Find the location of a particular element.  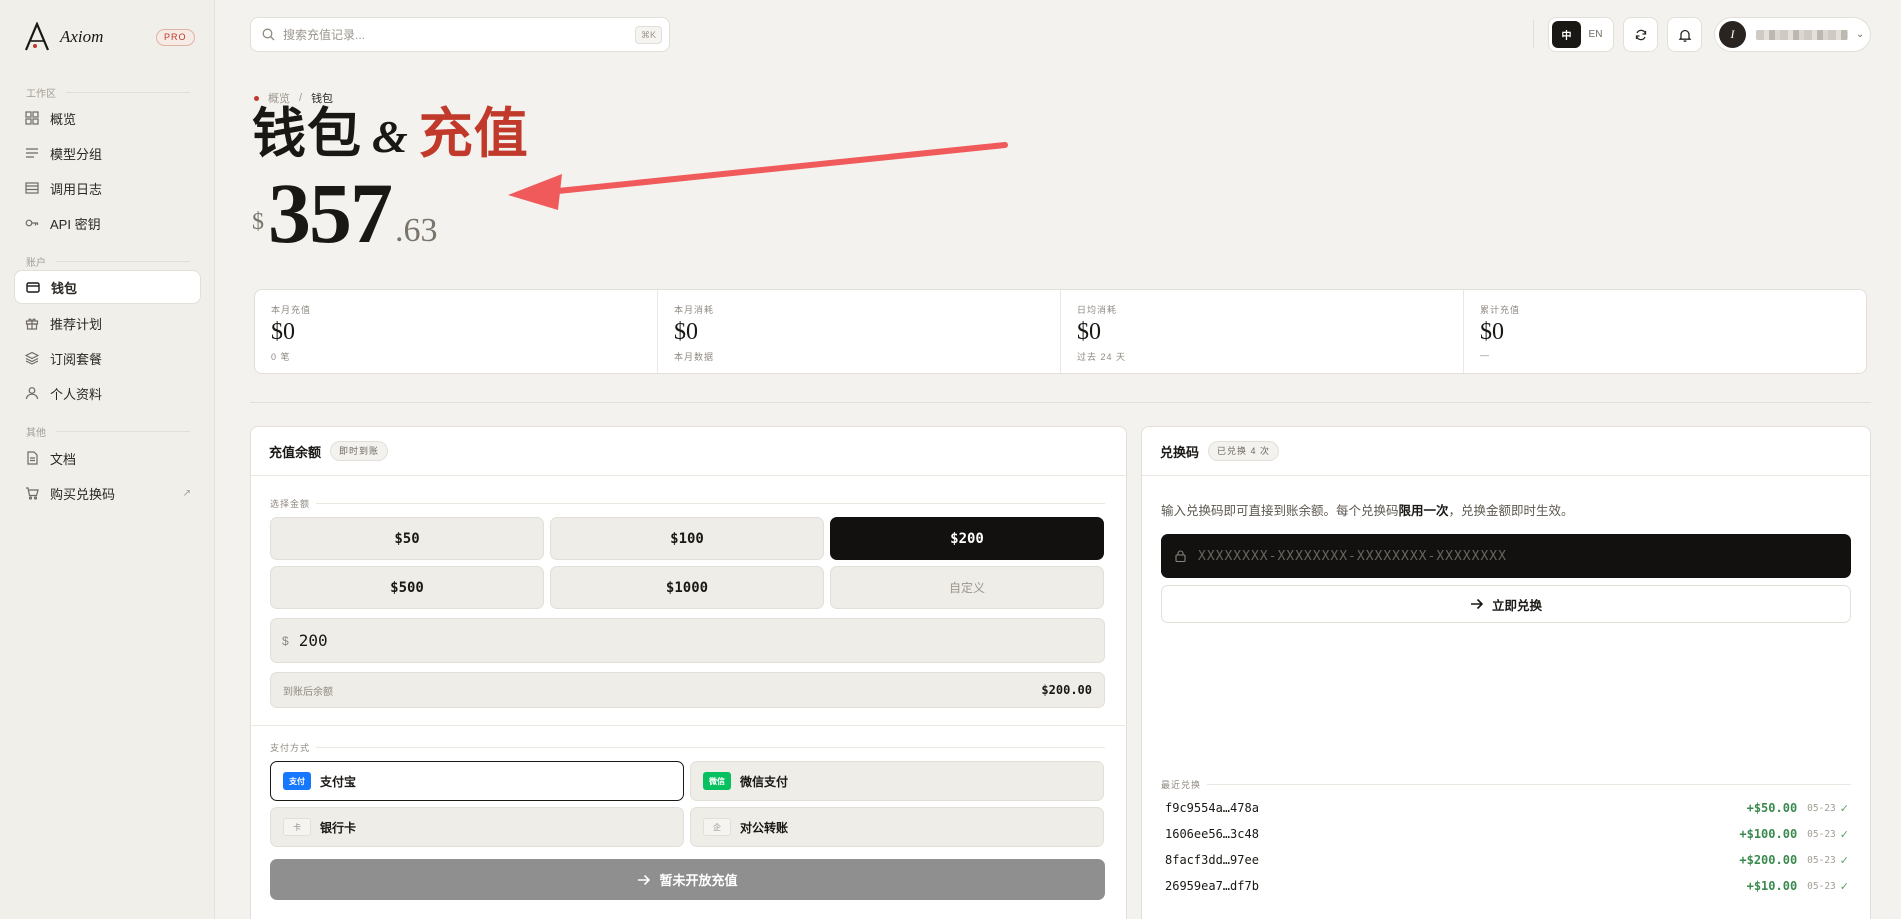

alipay-icon: 支付 is located at coordinates (297, 781).